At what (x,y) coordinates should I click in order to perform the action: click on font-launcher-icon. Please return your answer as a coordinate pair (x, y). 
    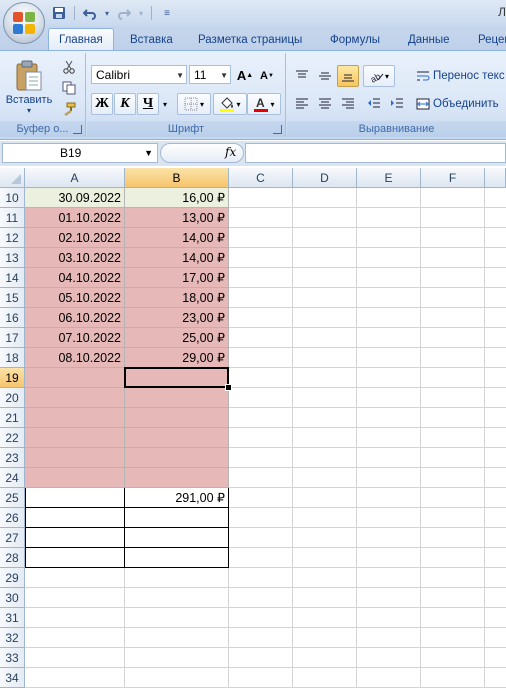
    Looking at the image, I should click on (277, 129).